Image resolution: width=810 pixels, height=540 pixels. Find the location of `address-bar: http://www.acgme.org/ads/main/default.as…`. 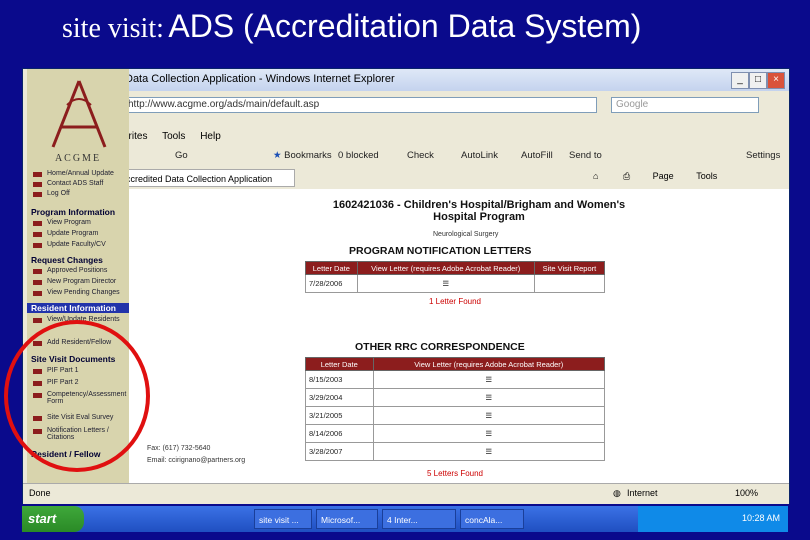

address-bar: http://www.acgme.org/ads/main/default.as… is located at coordinates (456, 105).